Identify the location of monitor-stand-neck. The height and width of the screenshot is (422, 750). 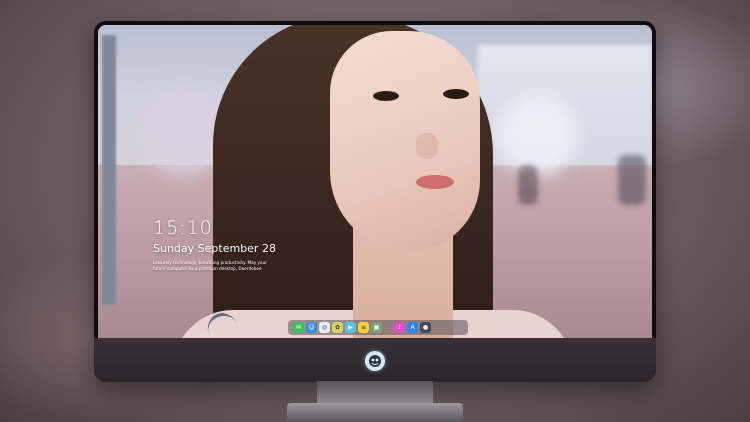
(375, 392).